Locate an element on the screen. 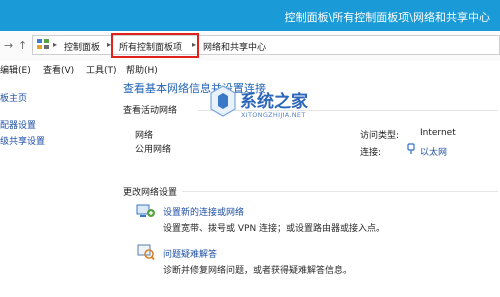 The image size is (500, 297). watermark-logo is located at coordinates (223, 101).